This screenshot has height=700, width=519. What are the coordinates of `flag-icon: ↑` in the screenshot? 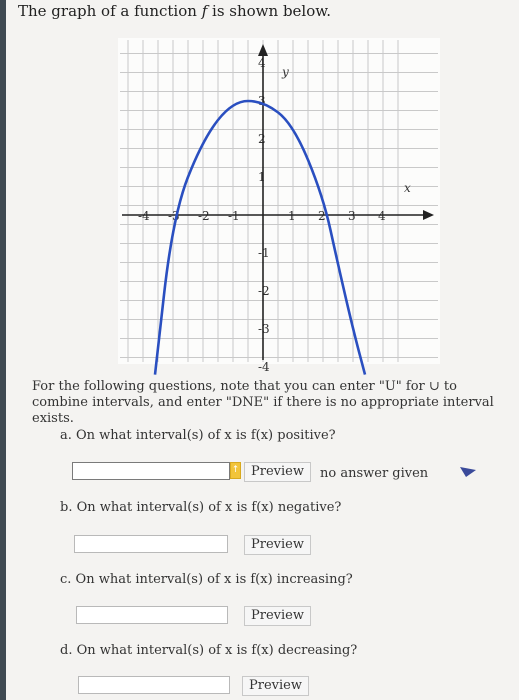 It's located at (235, 470).